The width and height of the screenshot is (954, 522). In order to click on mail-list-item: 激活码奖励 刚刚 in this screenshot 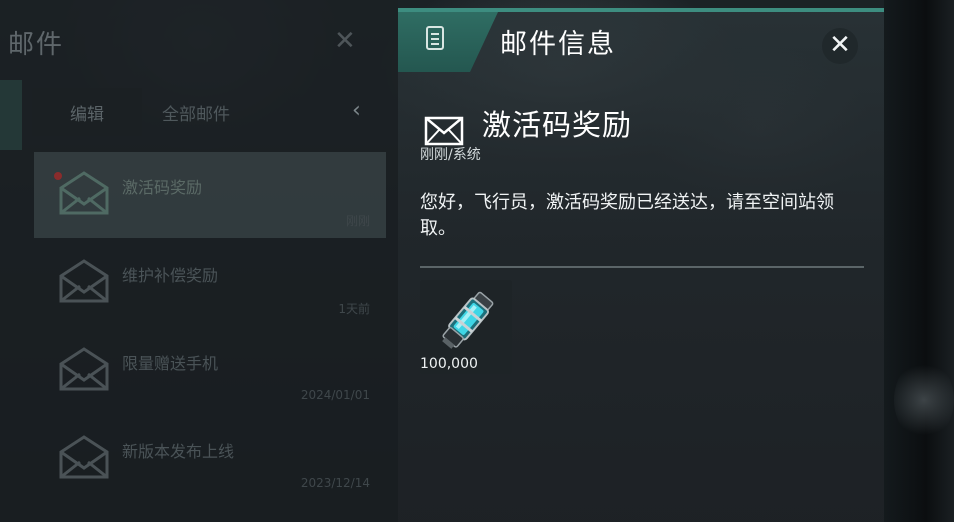, I will do `click(210, 195)`.